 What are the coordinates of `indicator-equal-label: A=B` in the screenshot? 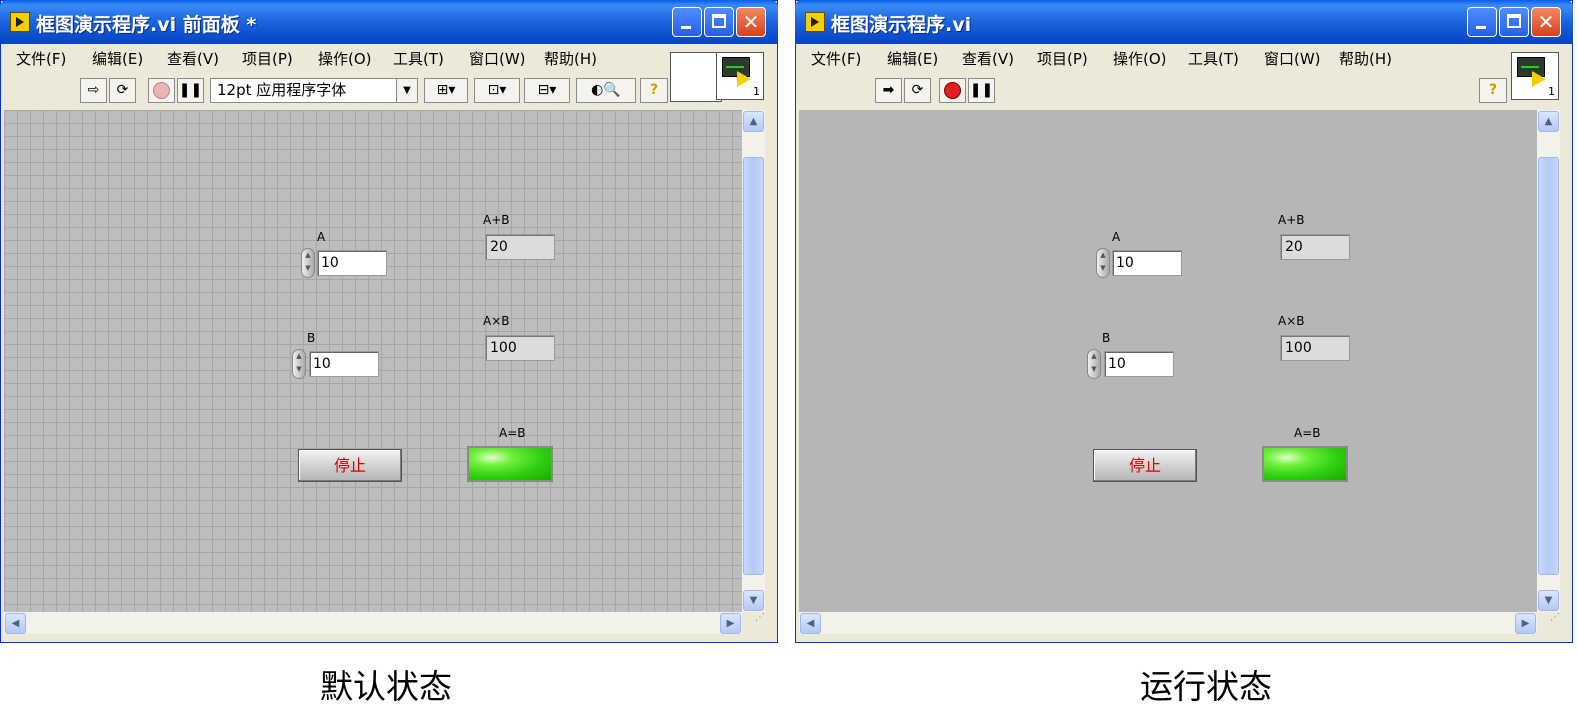 It's located at (512, 433).